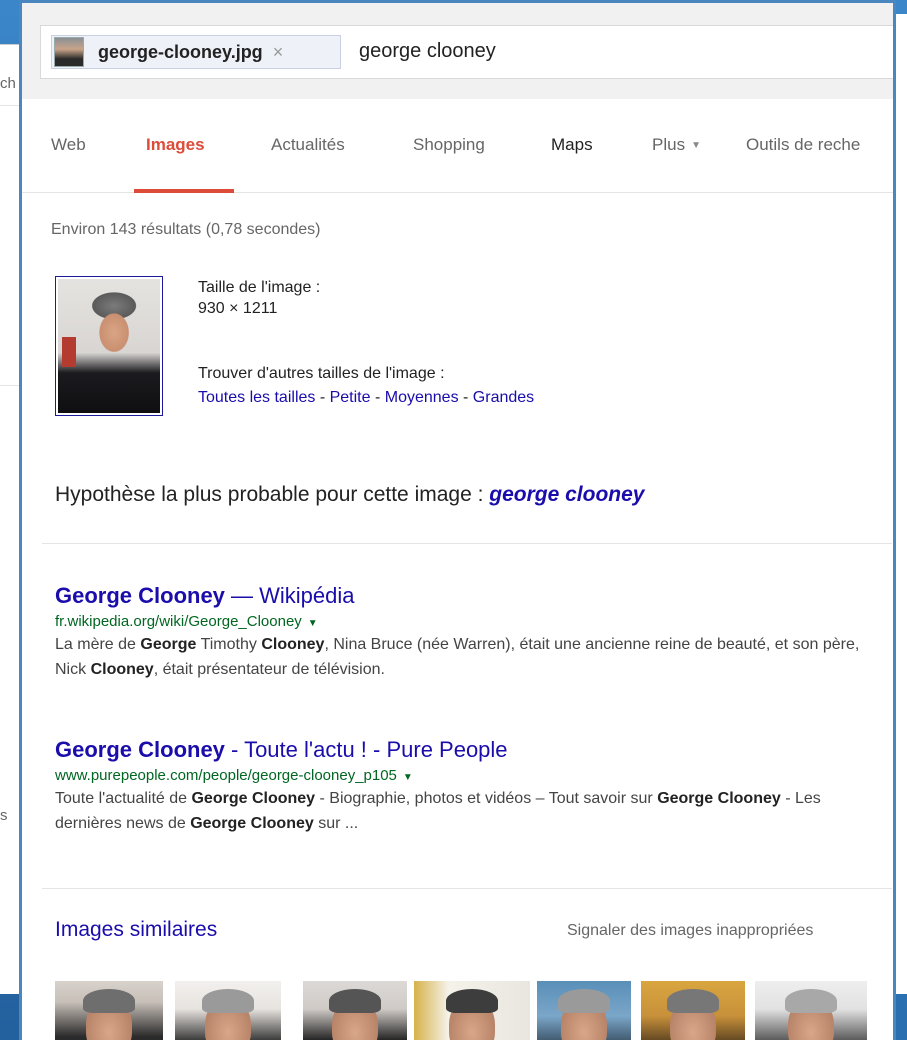 The width and height of the screenshot is (907, 1040). What do you see at coordinates (572, 145) in the screenshot?
I see `tab-maps: Maps` at bounding box center [572, 145].